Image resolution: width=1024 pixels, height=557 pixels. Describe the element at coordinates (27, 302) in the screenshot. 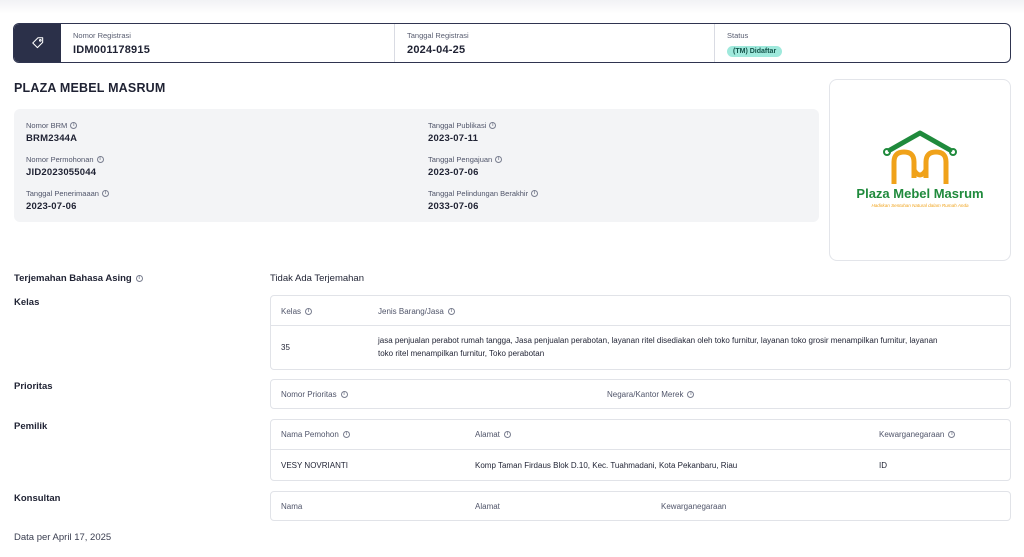

I see `classes-section-label: Kelas` at that location.